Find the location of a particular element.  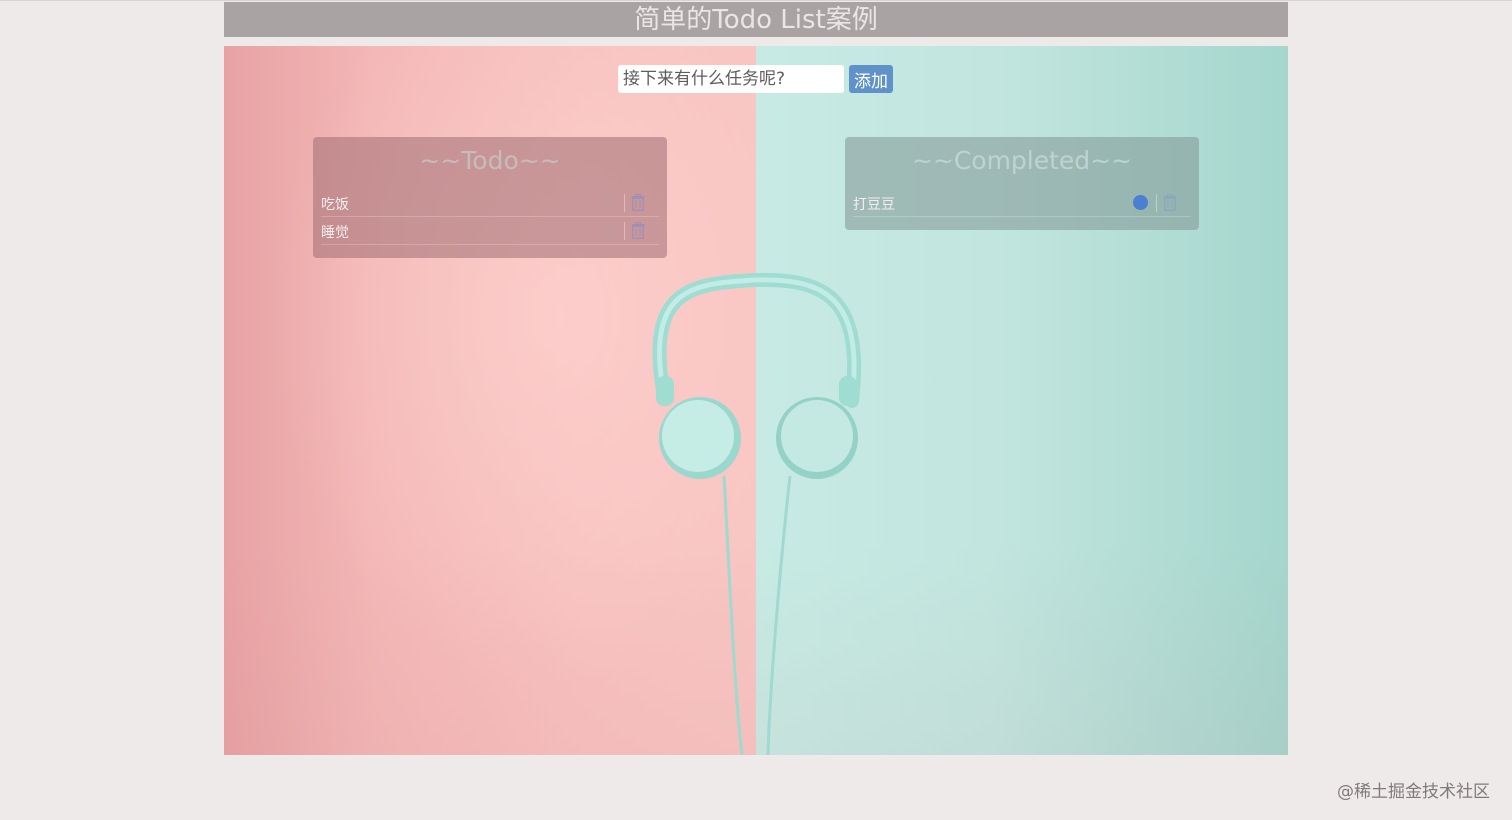

list-item: 吃饭 is located at coordinates (490, 203).